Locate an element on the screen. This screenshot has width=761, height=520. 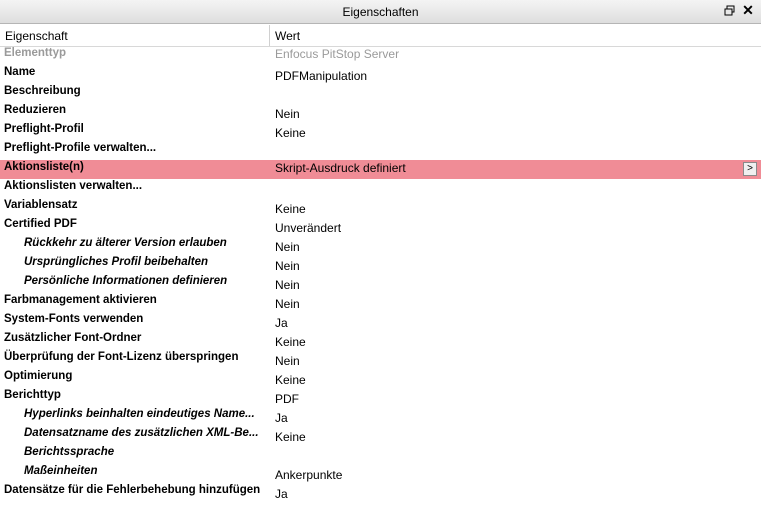
property-row: Optimierung Keine is located at coordinates (380, 378).